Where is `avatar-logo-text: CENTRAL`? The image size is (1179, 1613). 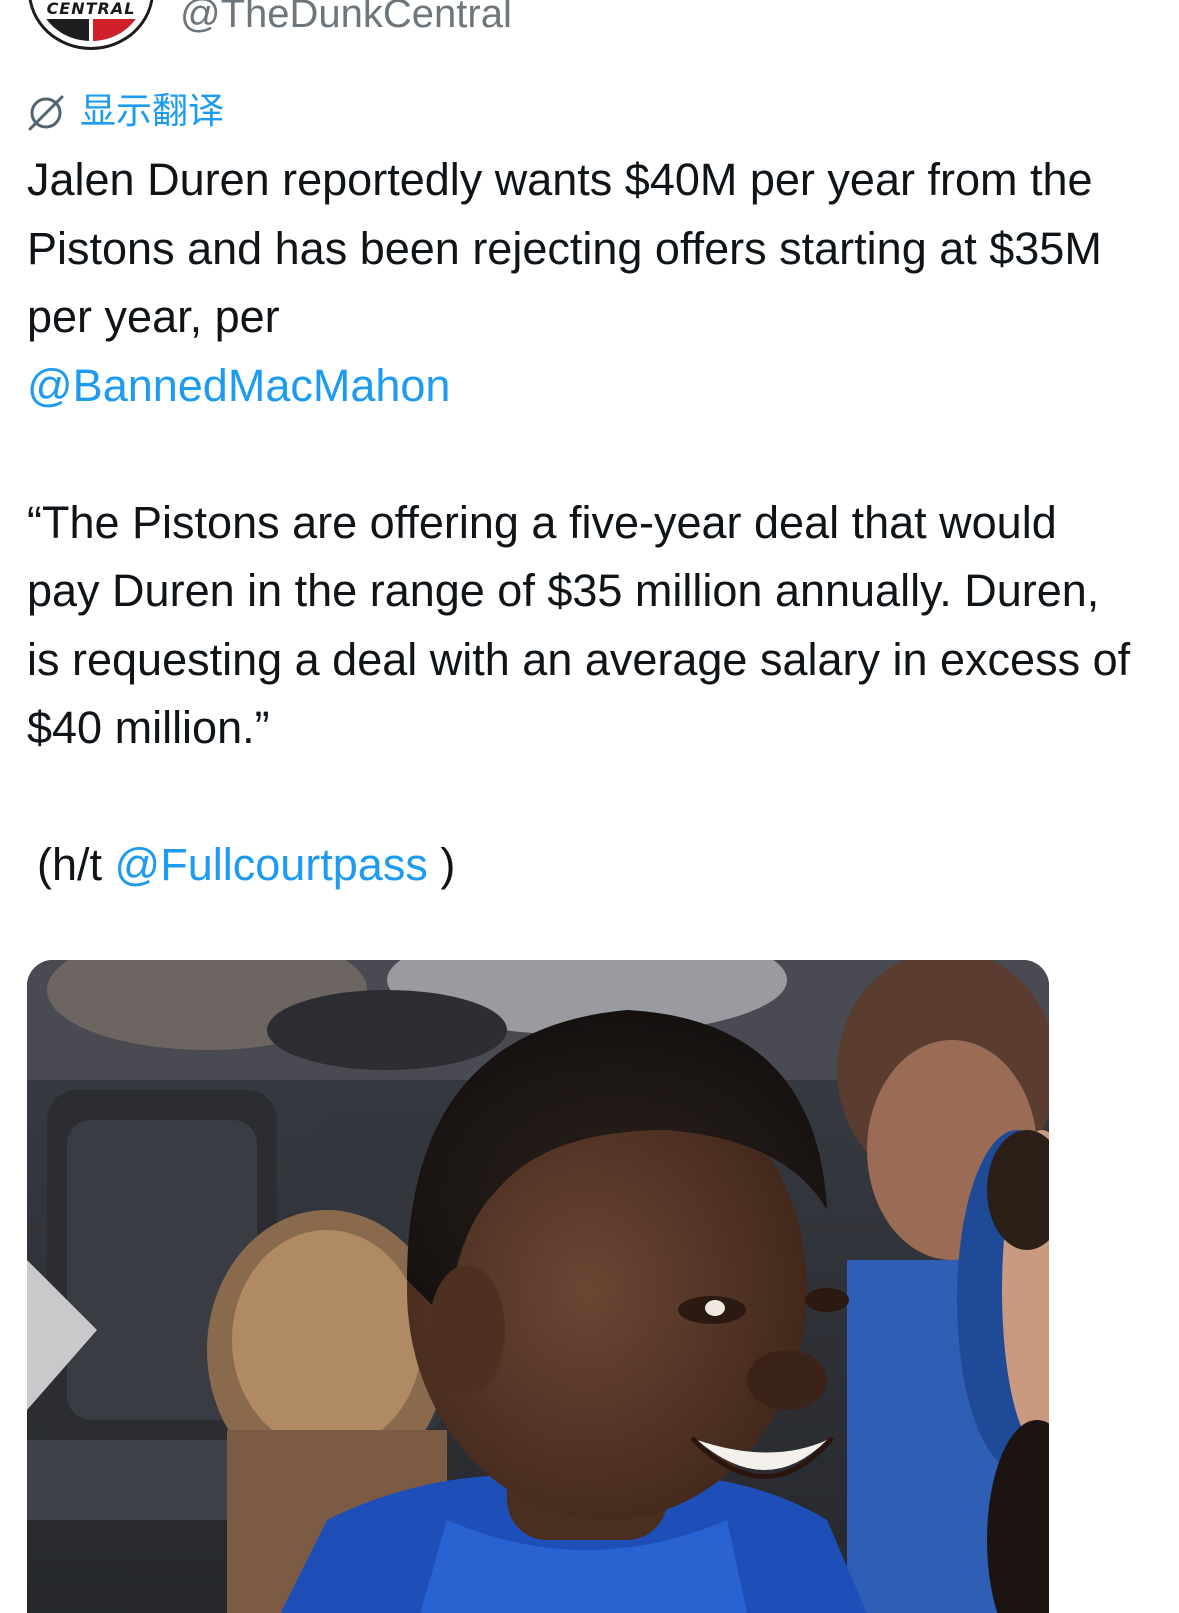
avatar-logo-text: CENTRAL is located at coordinates (91, 9).